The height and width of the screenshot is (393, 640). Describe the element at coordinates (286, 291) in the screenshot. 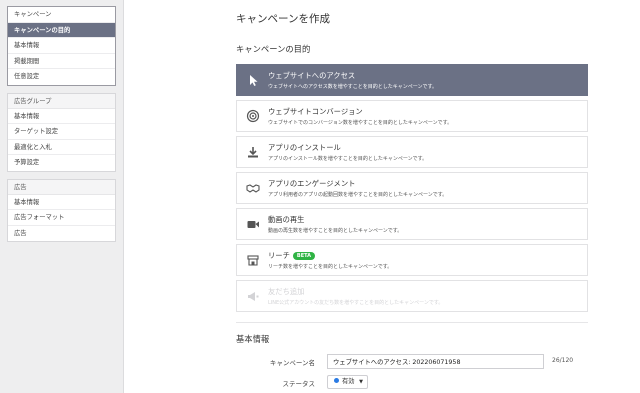

I see `objective-title: 友だち追加` at that location.